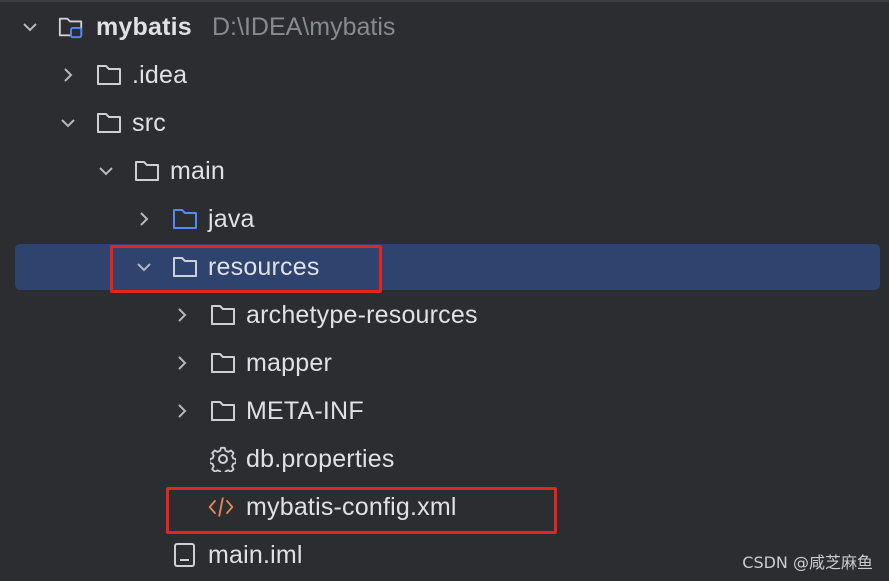 This screenshot has height=581, width=889. Describe the element at coordinates (144, 26) in the screenshot. I see `root-project-name: mybatis` at that location.